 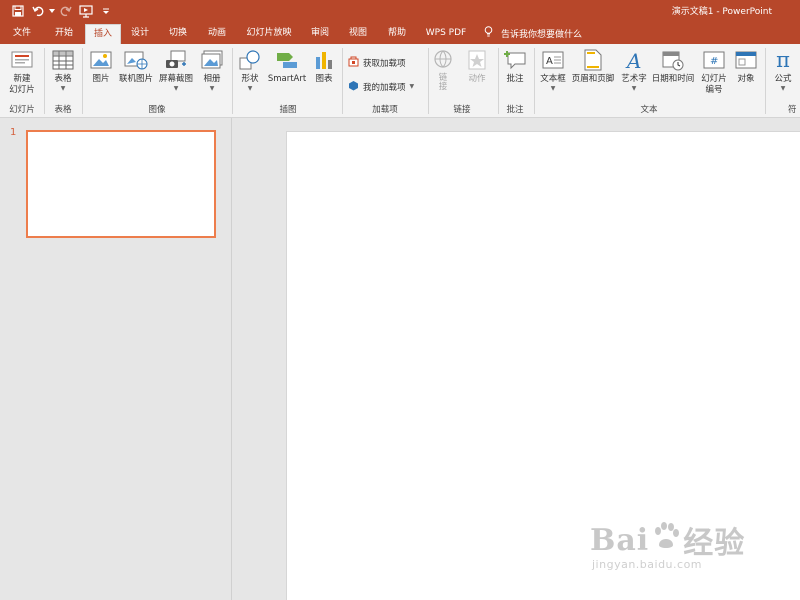 What do you see at coordinates (384, 64) in the screenshot?
I see `get-addins-label: 获取加载项` at bounding box center [384, 64].